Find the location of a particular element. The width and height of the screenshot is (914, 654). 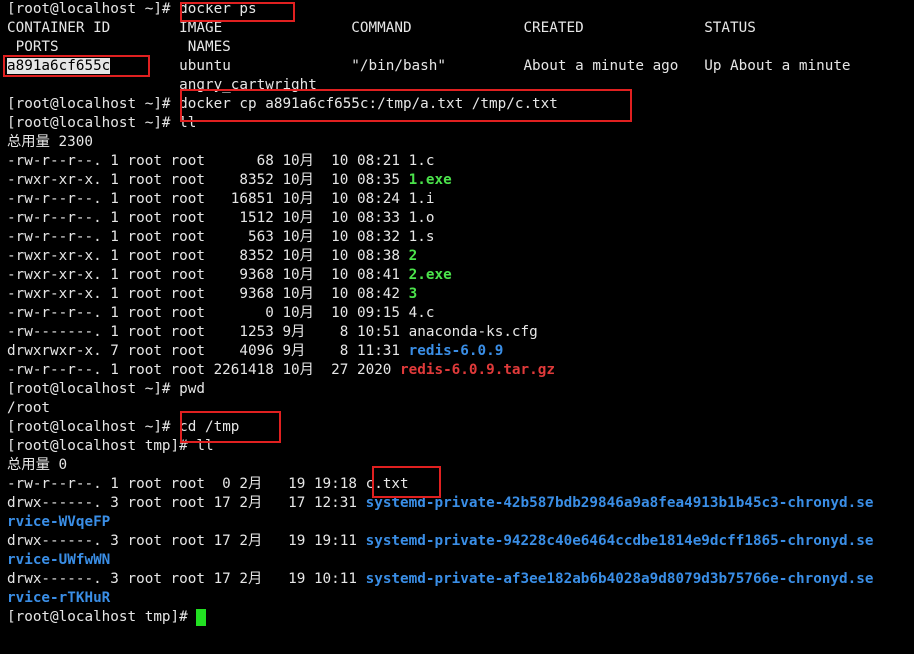

docker-ps-row-name: angry_cartwright is located at coordinates (162, 85).